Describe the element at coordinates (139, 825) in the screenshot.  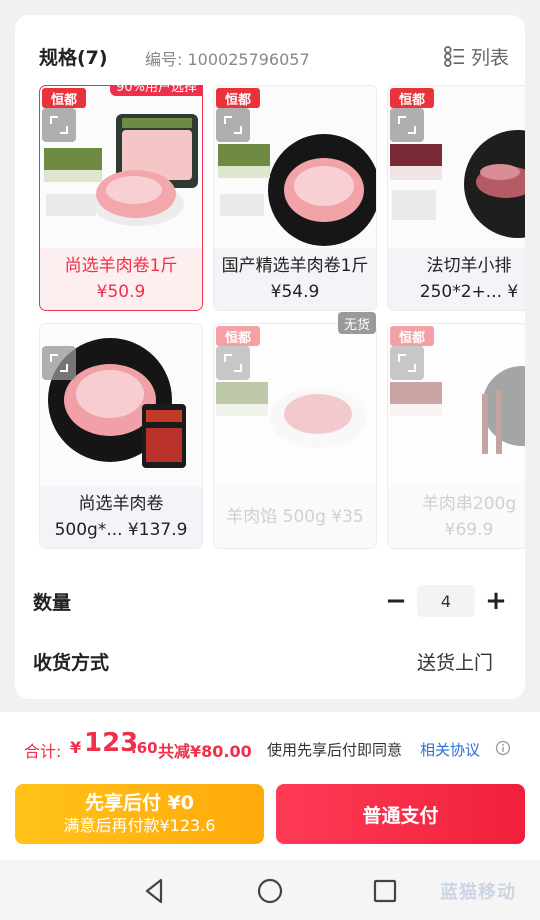
I see `pay-later-subtitle: 满意后再付款¥123.6` at that location.